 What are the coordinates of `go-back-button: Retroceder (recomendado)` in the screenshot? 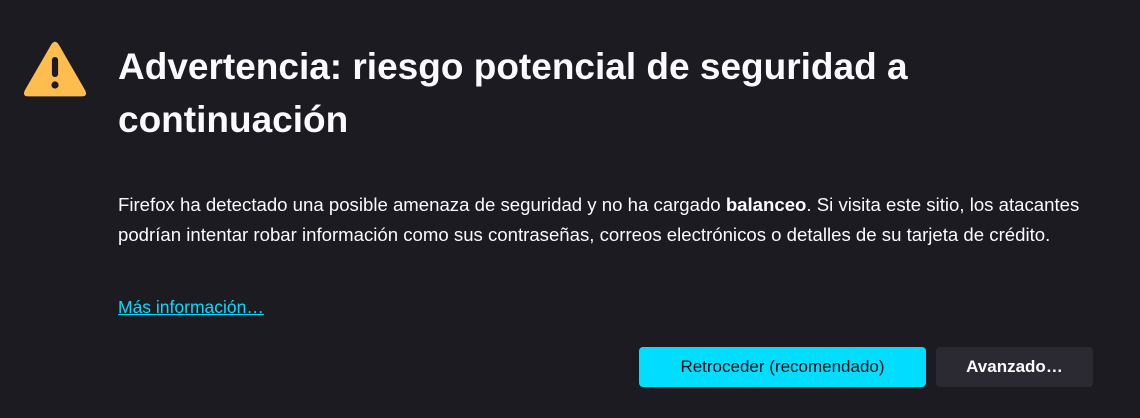 It's located at (782, 367).